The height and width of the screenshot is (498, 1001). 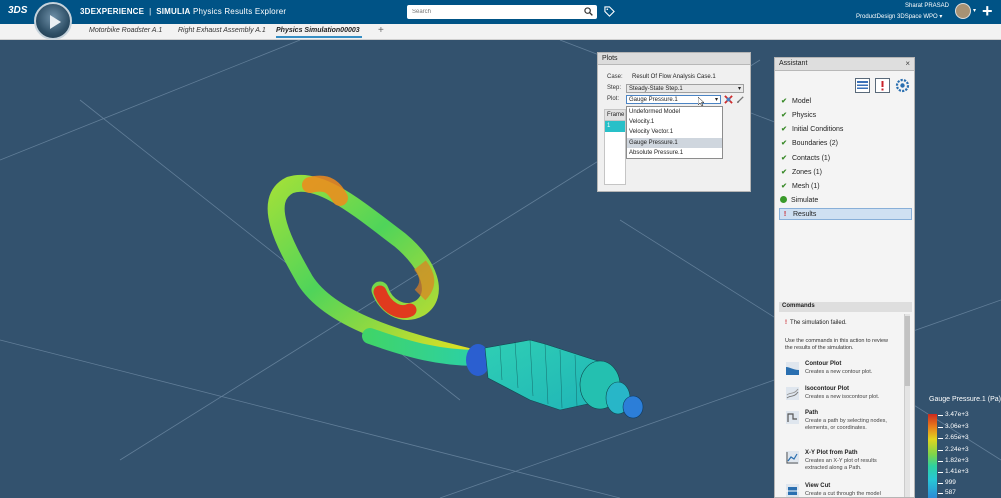 I want to click on plot-option-velocity: Velocity.1, so click(x=674, y=122).